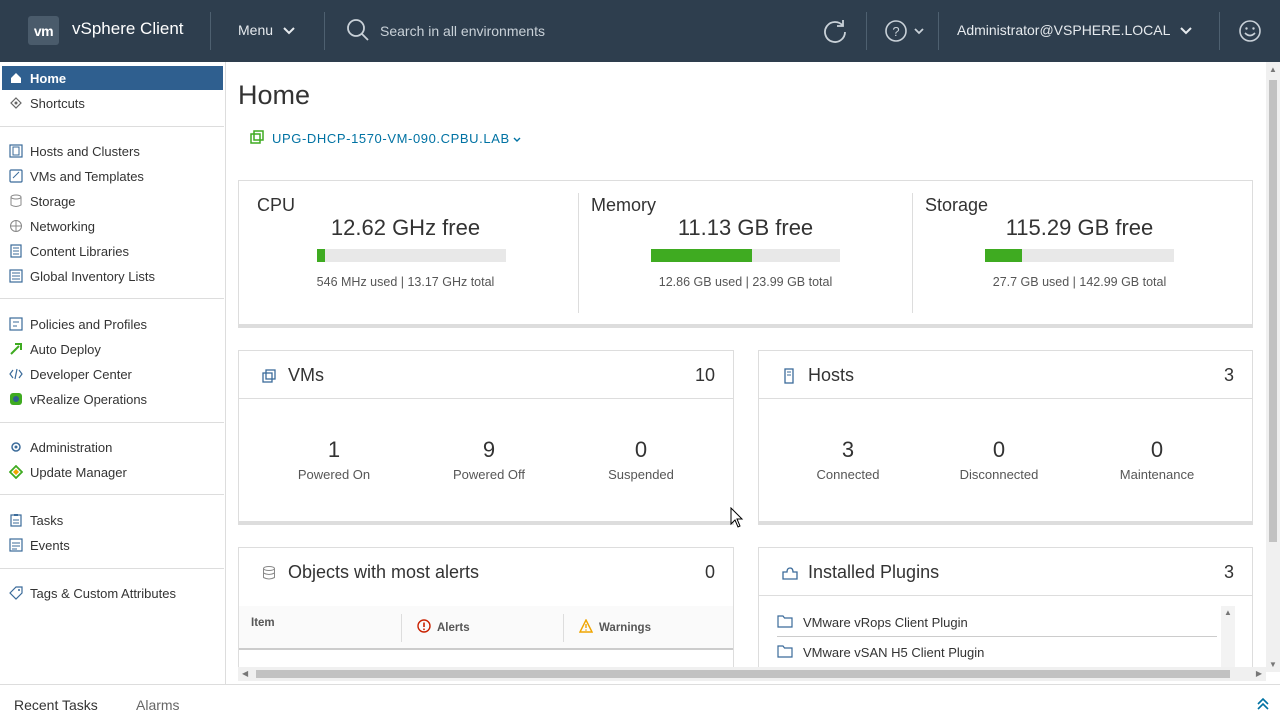  Describe the element at coordinates (112, 545) in the screenshot. I see `sidebar-item-events: Events` at that location.